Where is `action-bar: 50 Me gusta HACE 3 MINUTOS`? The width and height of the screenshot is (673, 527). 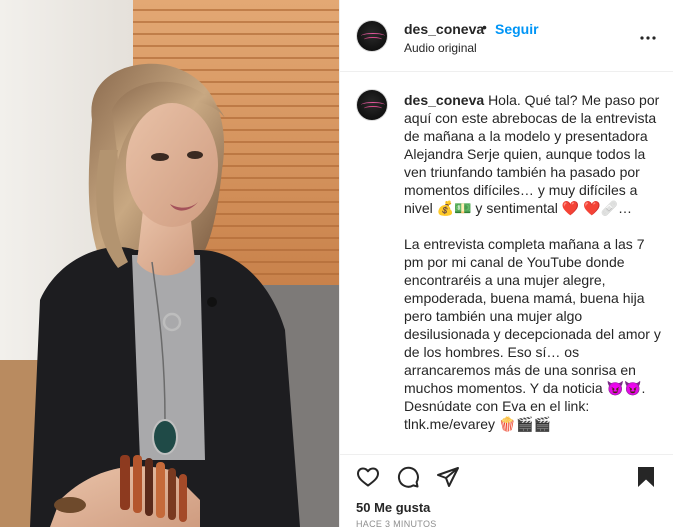
action-bar: 50 Me gusta HACE 3 MINUTOS is located at coordinates (506, 490).